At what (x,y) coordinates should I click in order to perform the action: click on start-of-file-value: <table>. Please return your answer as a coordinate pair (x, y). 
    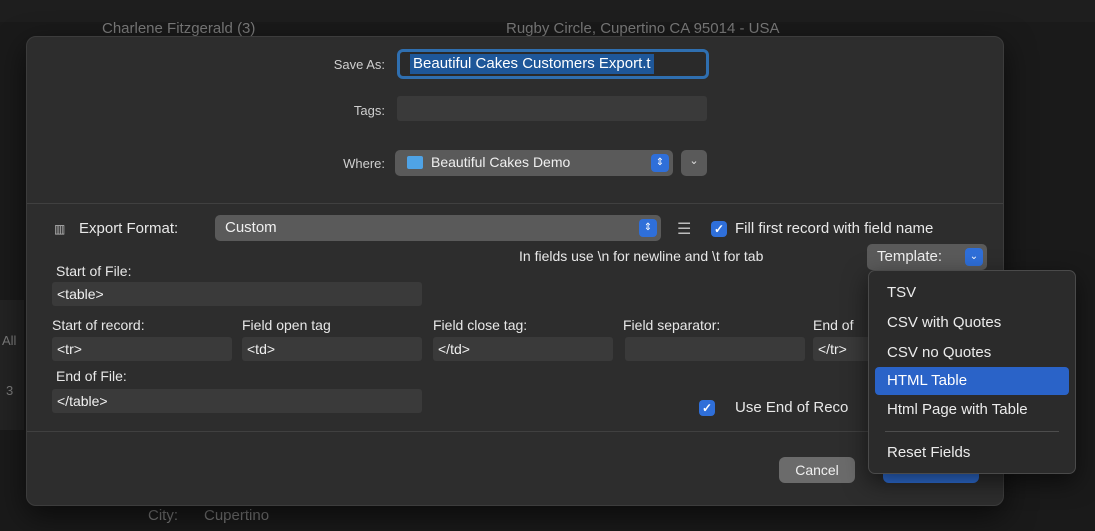
    Looking at the image, I should click on (80, 294).